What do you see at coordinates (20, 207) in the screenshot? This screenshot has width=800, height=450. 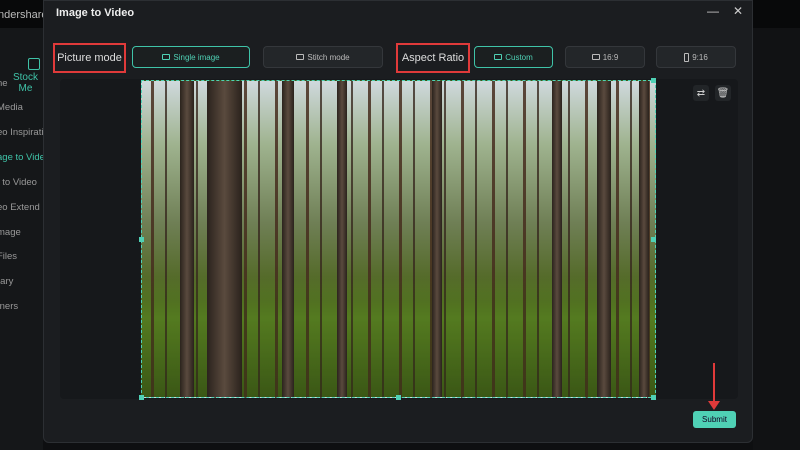 I see `sidebar-item: eo Extend` at bounding box center [20, 207].